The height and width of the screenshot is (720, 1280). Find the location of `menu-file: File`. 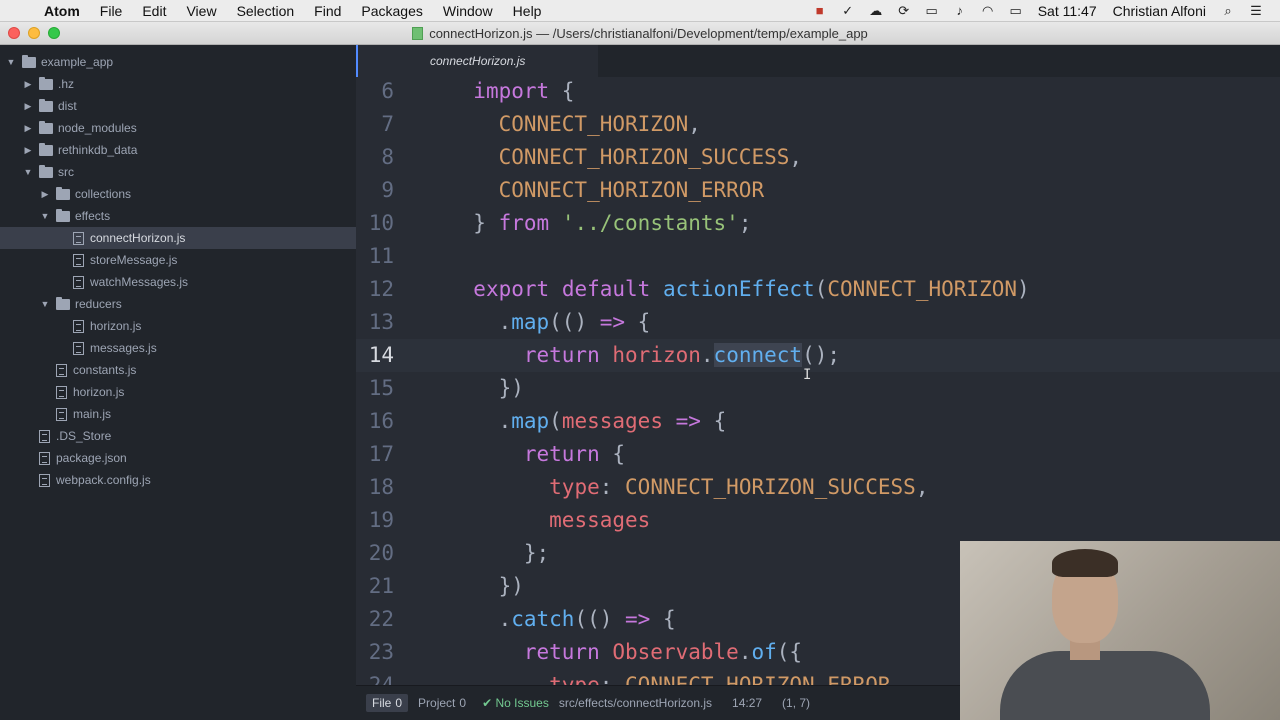

menu-file: File is located at coordinates (111, 11).